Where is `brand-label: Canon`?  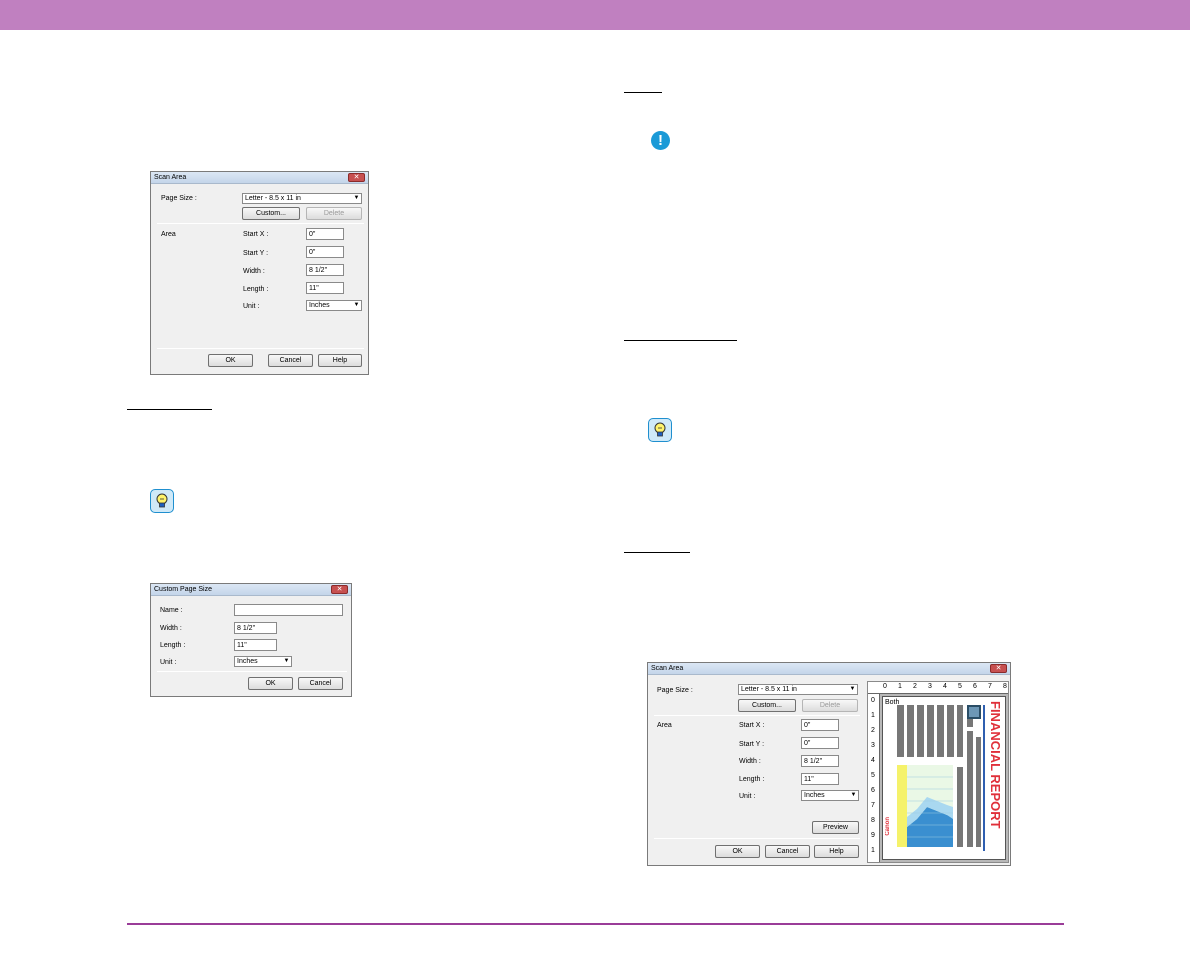 brand-label: Canon is located at coordinates (888, 826).